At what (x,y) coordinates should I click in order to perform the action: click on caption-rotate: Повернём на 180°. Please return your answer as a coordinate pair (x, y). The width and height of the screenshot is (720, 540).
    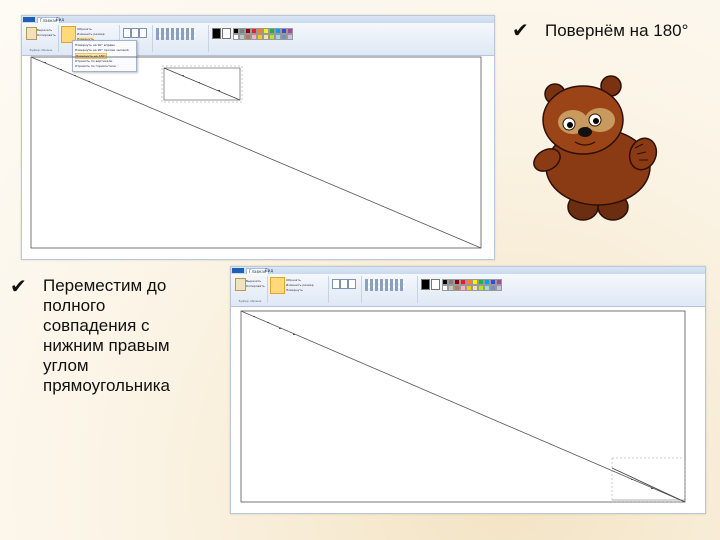
    Looking at the image, I should click on (617, 30).